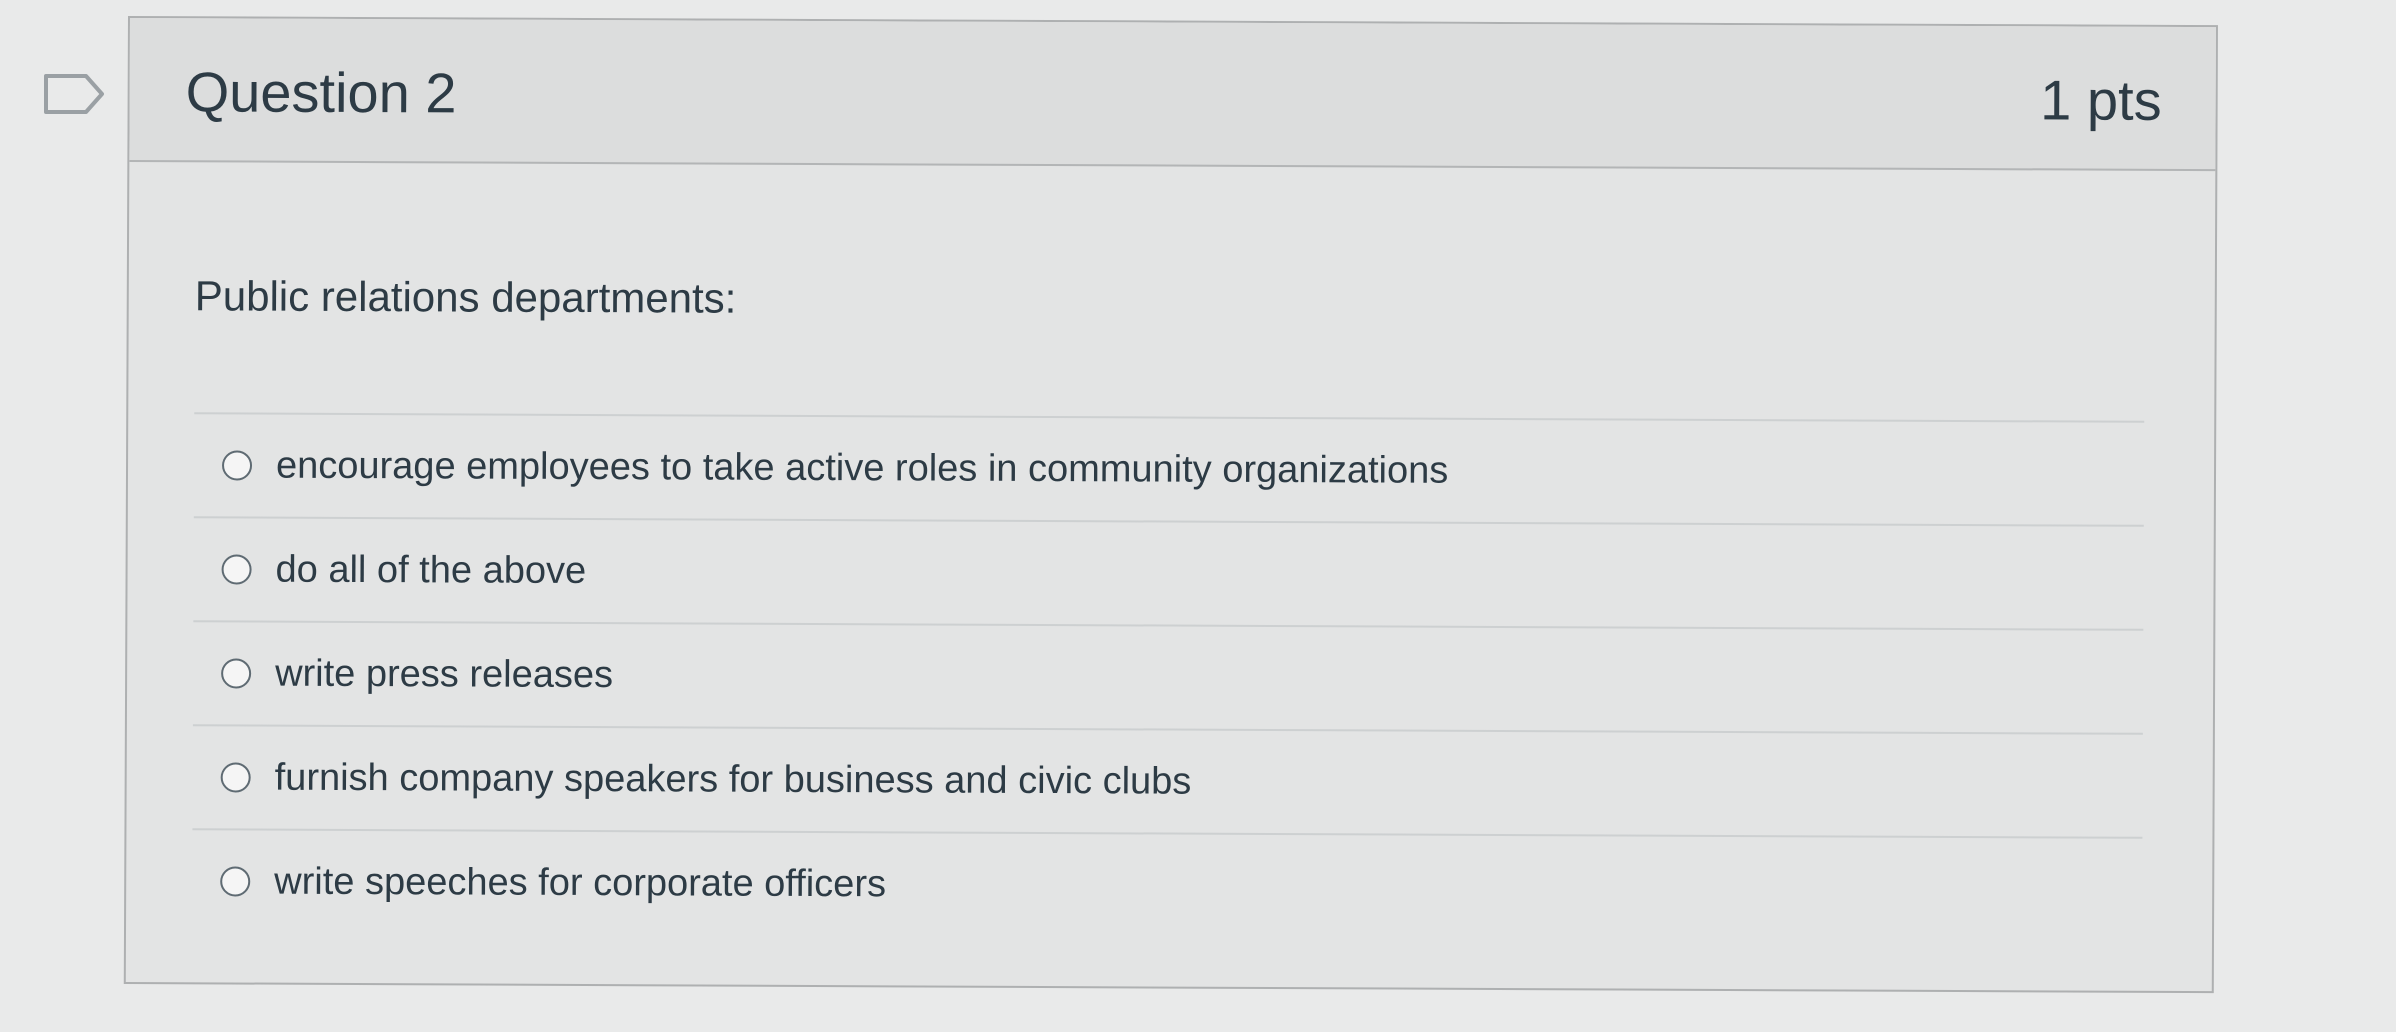 The height and width of the screenshot is (1032, 2396). What do you see at coordinates (430, 570) in the screenshot?
I see `answer-label: do all of the above` at bounding box center [430, 570].